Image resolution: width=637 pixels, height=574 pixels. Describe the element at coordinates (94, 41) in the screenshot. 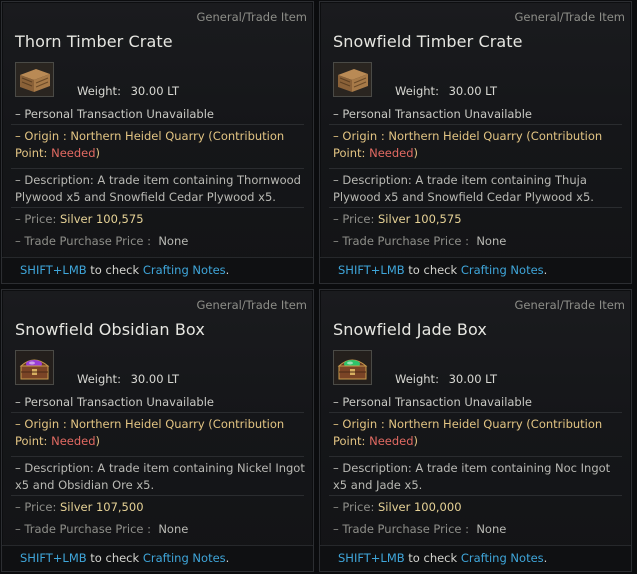

I see `item-name: Thorn Timber Crate` at that location.